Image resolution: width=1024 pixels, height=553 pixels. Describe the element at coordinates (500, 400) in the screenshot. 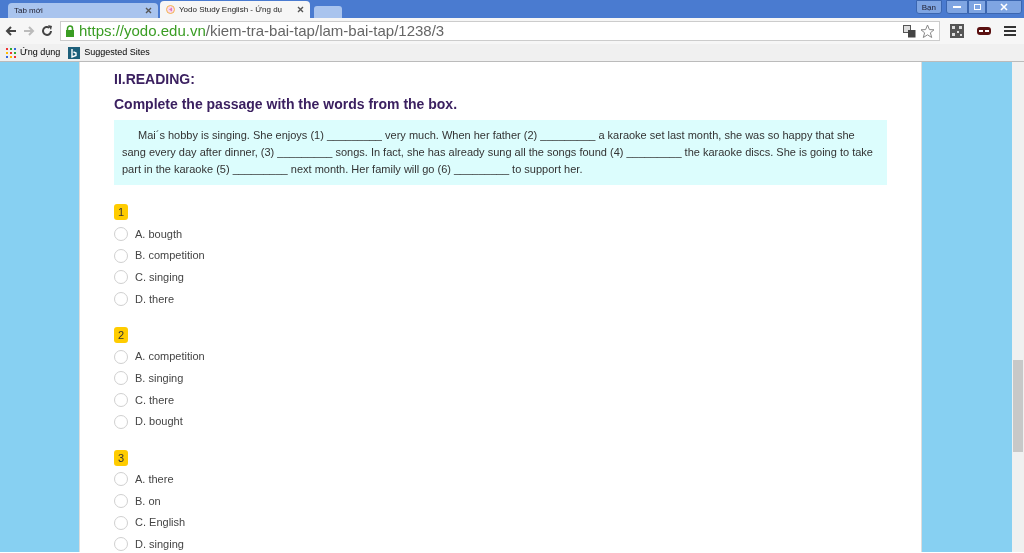

I see `answer-option: C. there` at that location.